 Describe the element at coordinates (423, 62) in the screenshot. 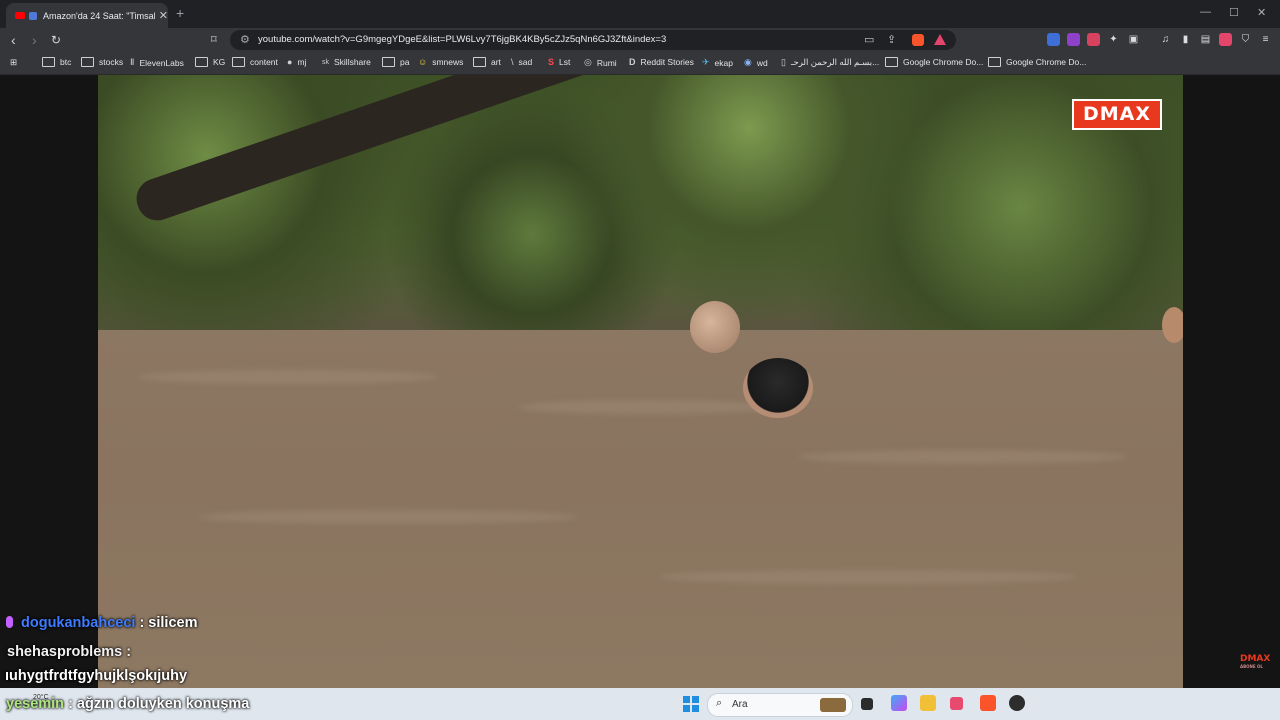

I see `smiley-icon: ☺` at that location.